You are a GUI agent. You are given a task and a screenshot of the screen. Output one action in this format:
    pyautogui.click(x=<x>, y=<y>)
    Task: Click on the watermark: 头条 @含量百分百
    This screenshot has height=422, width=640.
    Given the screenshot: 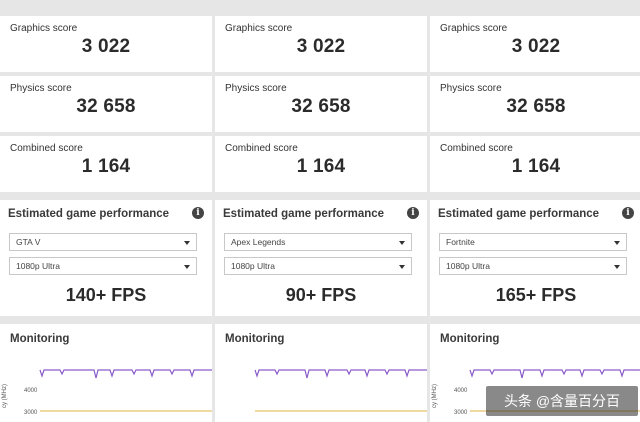 What is the action you would take?
    pyautogui.click(x=562, y=401)
    